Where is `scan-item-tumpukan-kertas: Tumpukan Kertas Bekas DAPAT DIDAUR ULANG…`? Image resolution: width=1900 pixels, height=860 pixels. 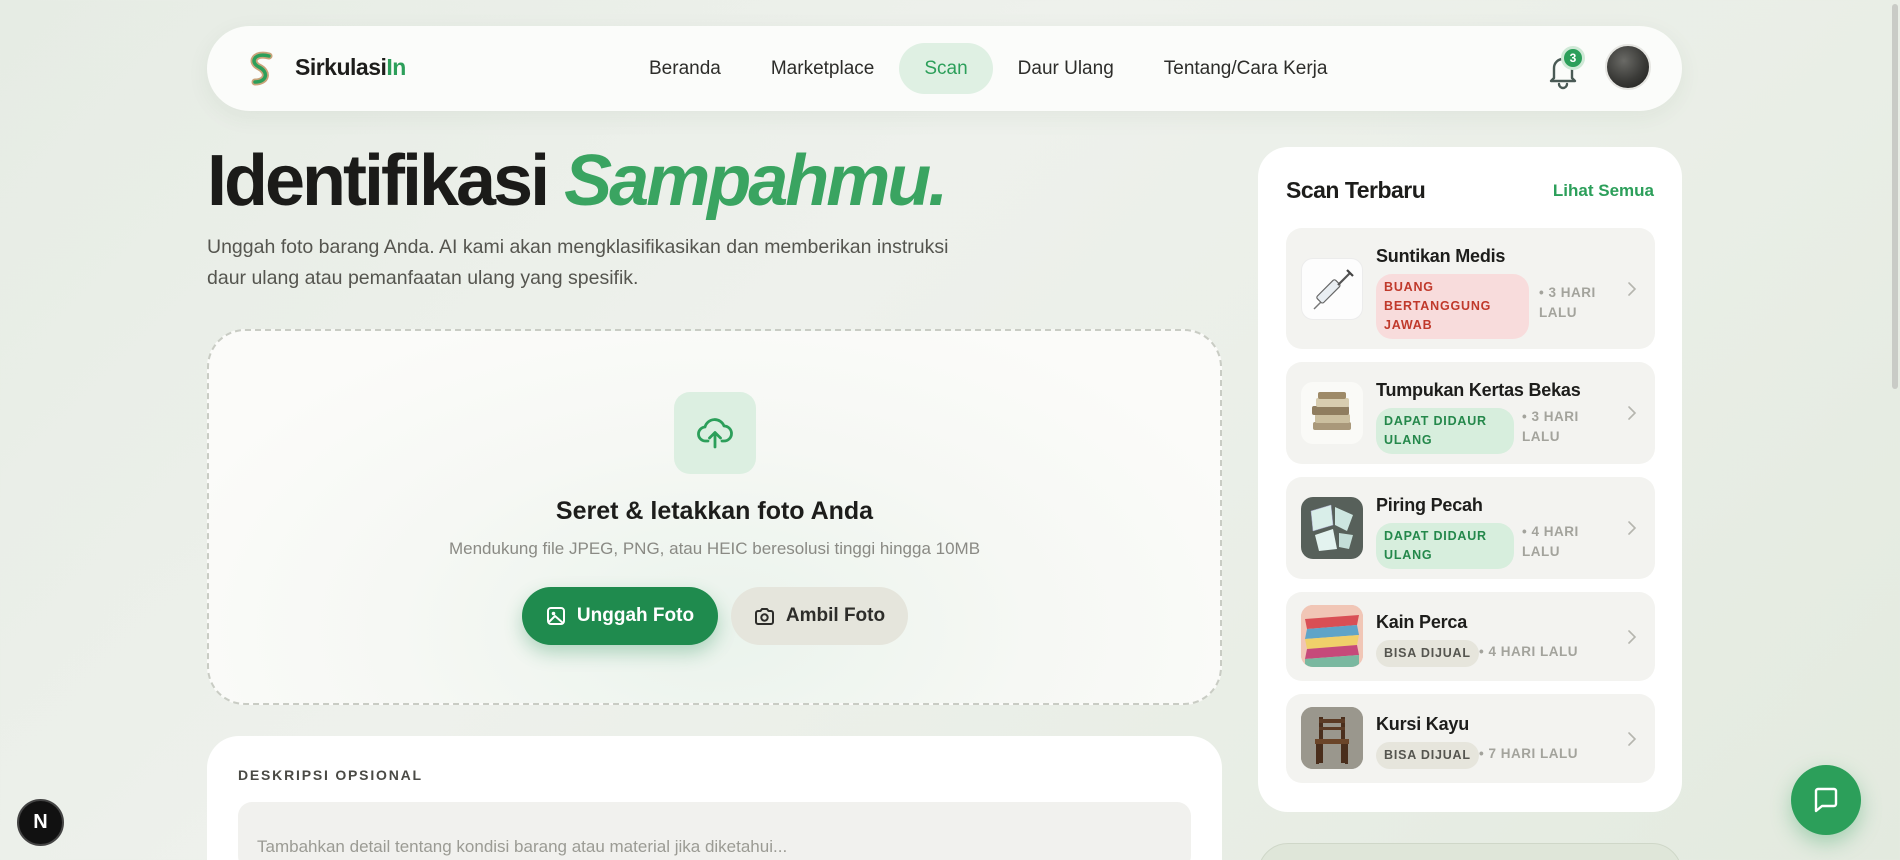
scan-item-tumpukan-kertas: Tumpukan Kertas Bekas DAPAT DIDAUR ULANG… is located at coordinates (1470, 413).